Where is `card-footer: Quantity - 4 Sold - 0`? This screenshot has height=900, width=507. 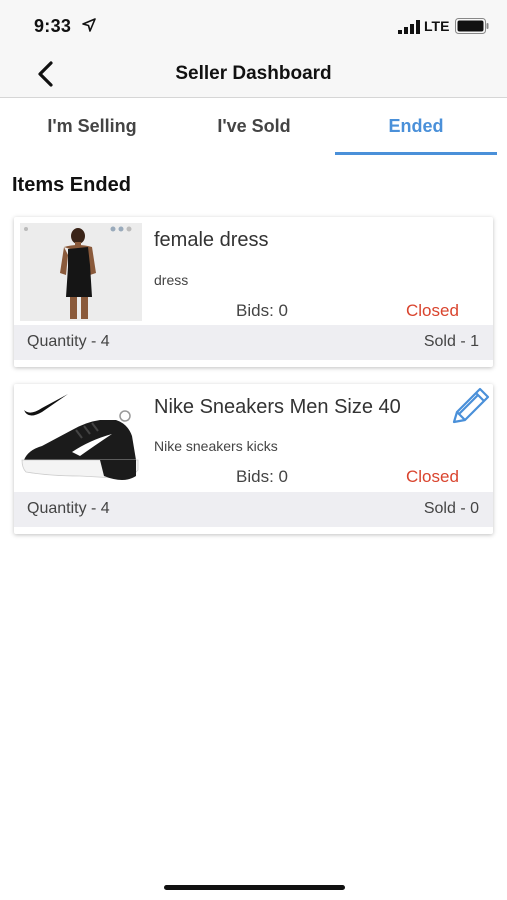
card-footer: Quantity - 4 Sold - 0 is located at coordinates (253, 509).